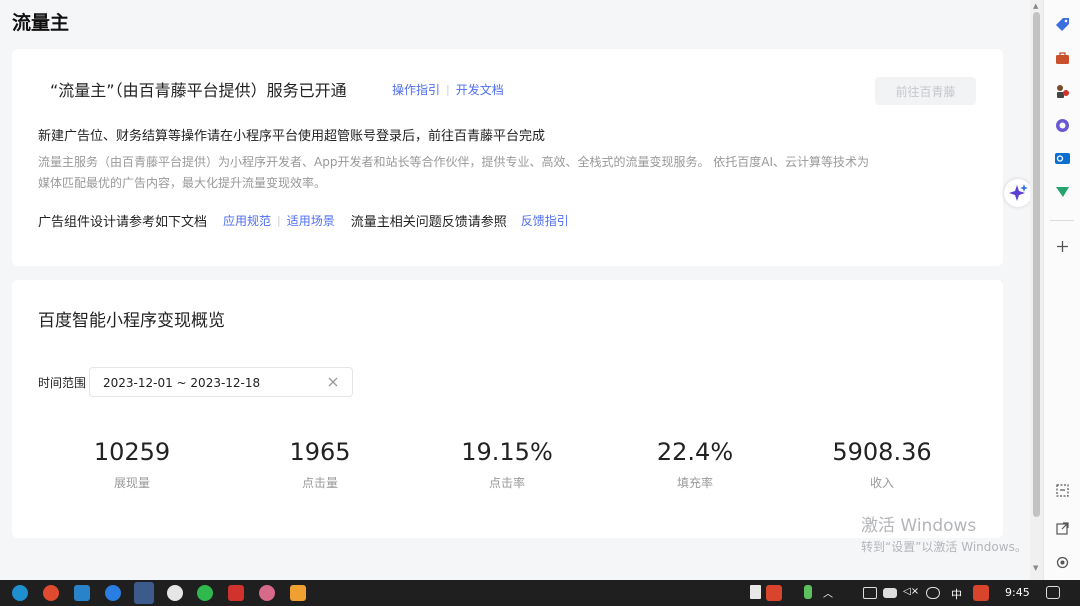 The width and height of the screenshot is (1080, 606). What do you see at coordinates (1062, 91) in the screenshot?
I see `games-icon` at bounding box center [1062, 91].